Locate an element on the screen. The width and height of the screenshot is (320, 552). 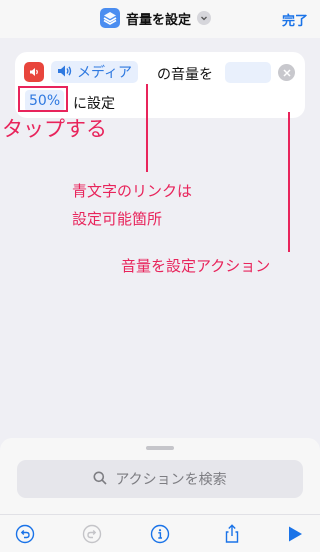
volume-icon is located at coordinates (65, 72).